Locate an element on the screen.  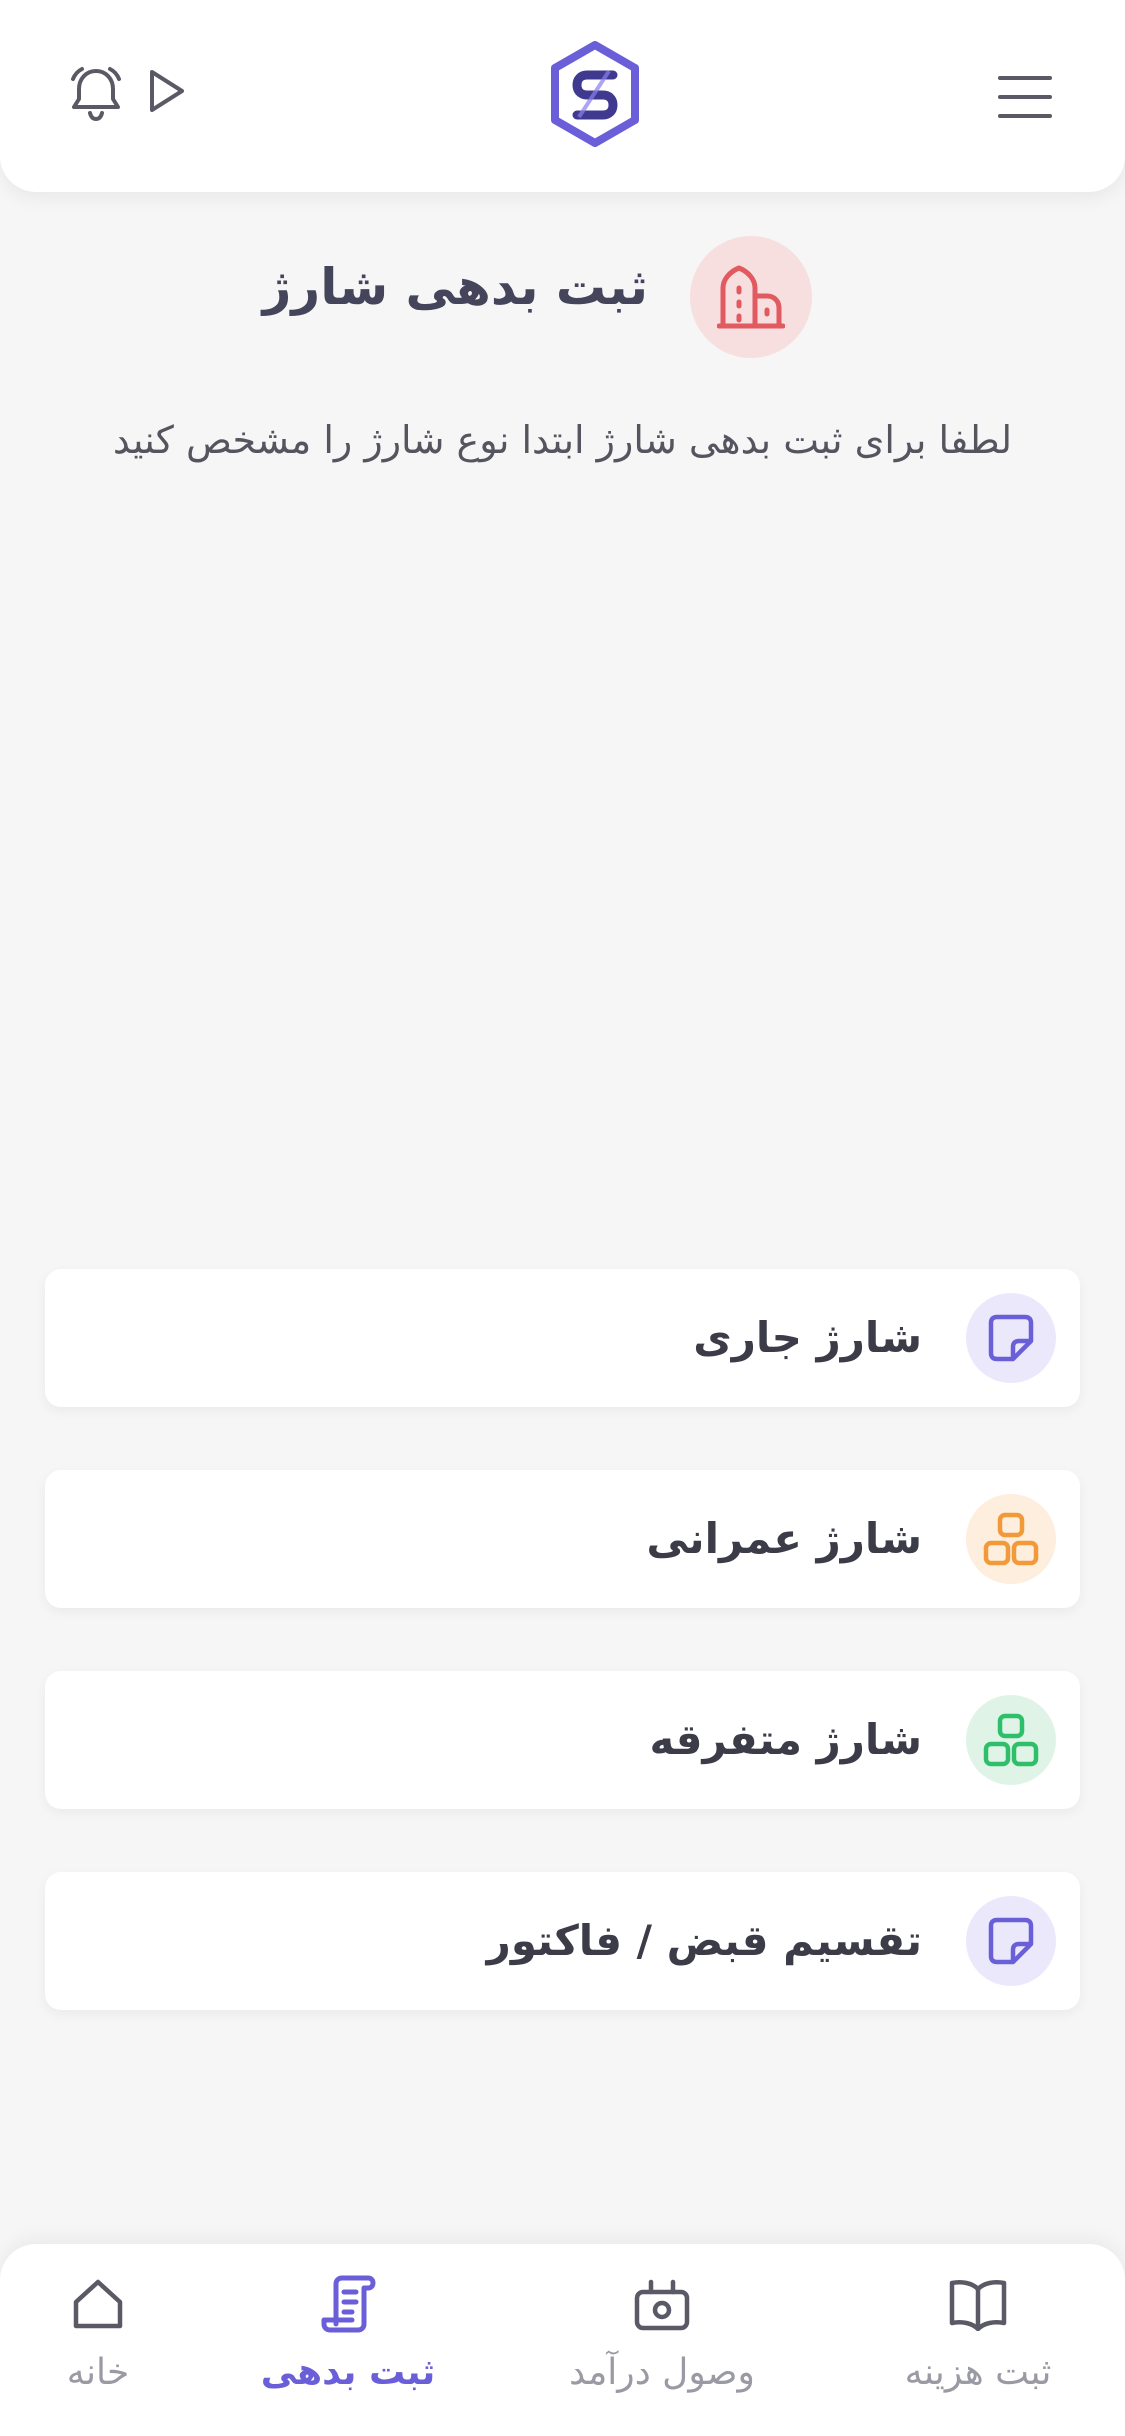
bottom-navigation: خانه ثبت بدهی وصول درآمد ثبت هزینه is located at coordinates (562, 2340).